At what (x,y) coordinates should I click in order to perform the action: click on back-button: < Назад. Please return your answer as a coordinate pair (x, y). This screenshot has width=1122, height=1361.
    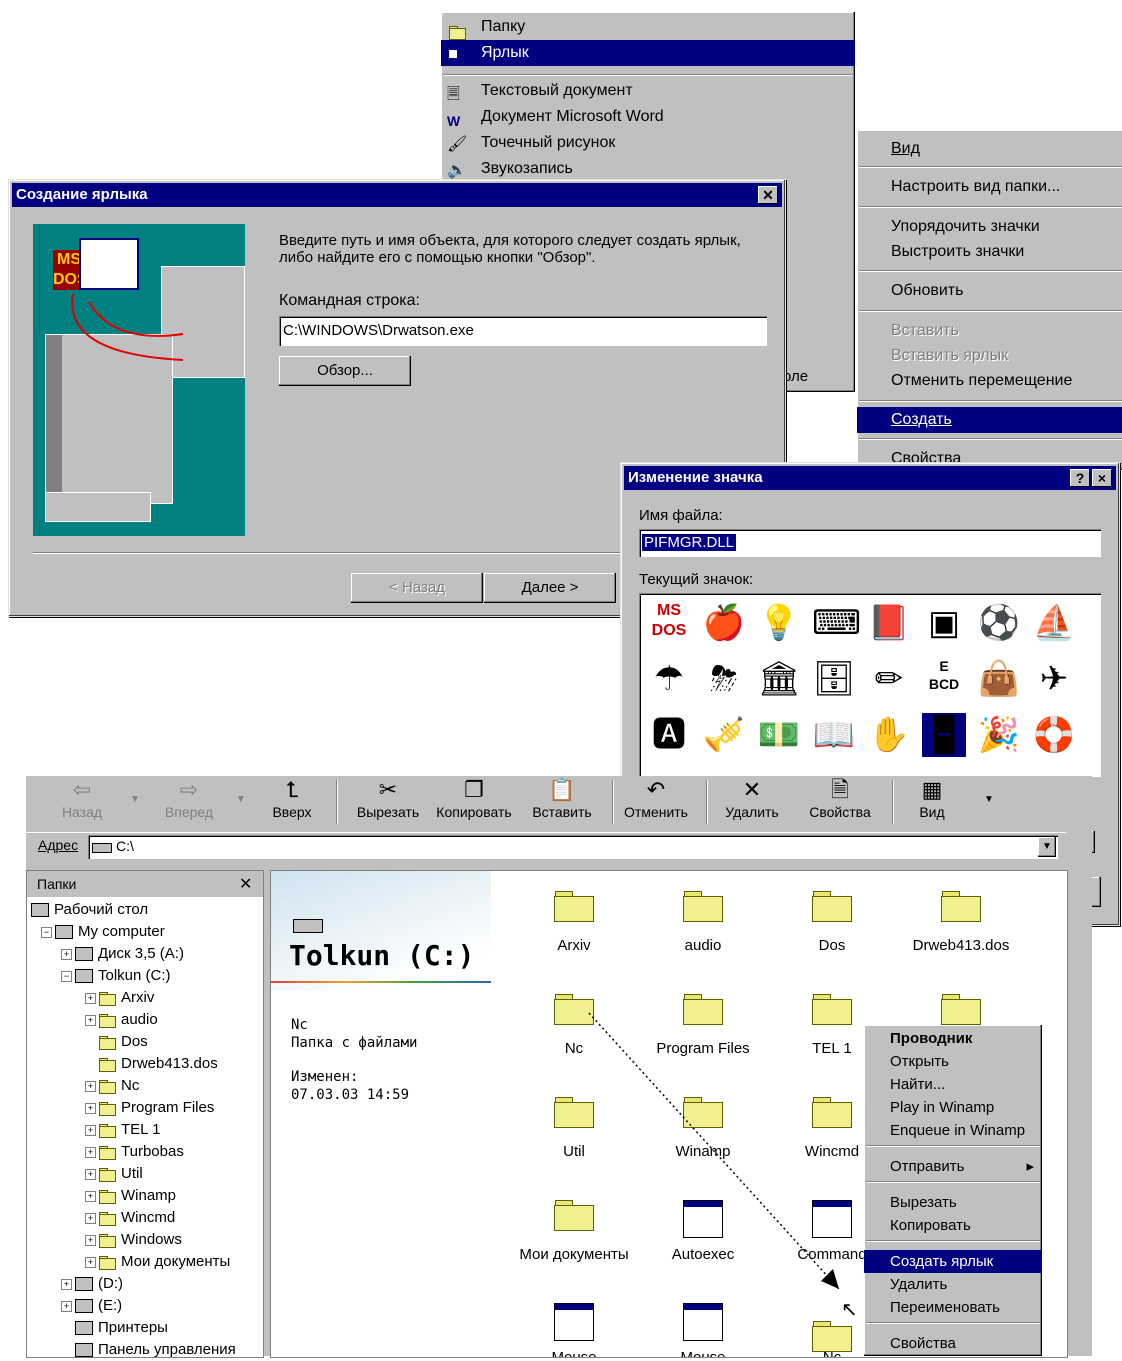
    Looking at the image, I should click on (417, 588).